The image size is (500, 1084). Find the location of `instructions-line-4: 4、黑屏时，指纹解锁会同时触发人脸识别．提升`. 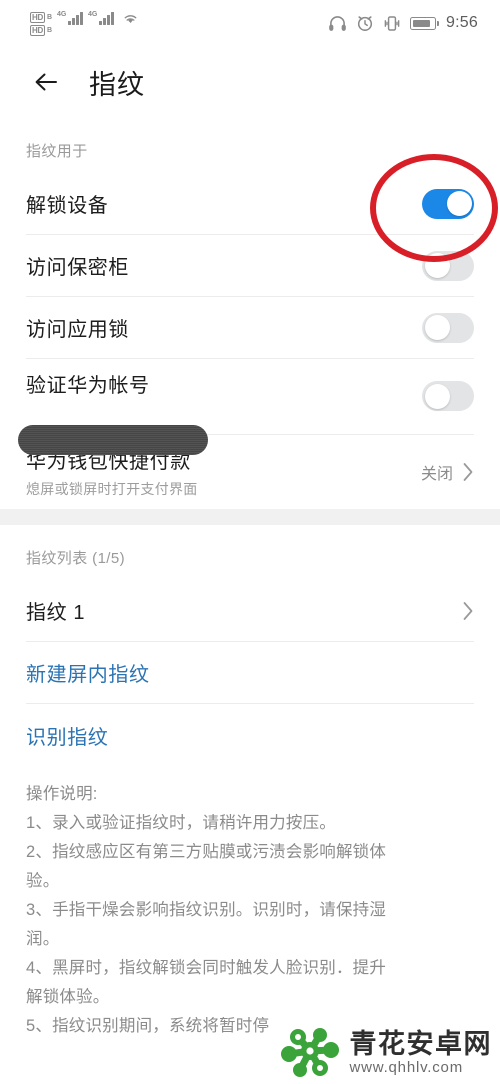

instructions-line-4: 4、黑屏时，指纹解锁会同时触发人脸识别．提升 is located at coordinates (206, 968).